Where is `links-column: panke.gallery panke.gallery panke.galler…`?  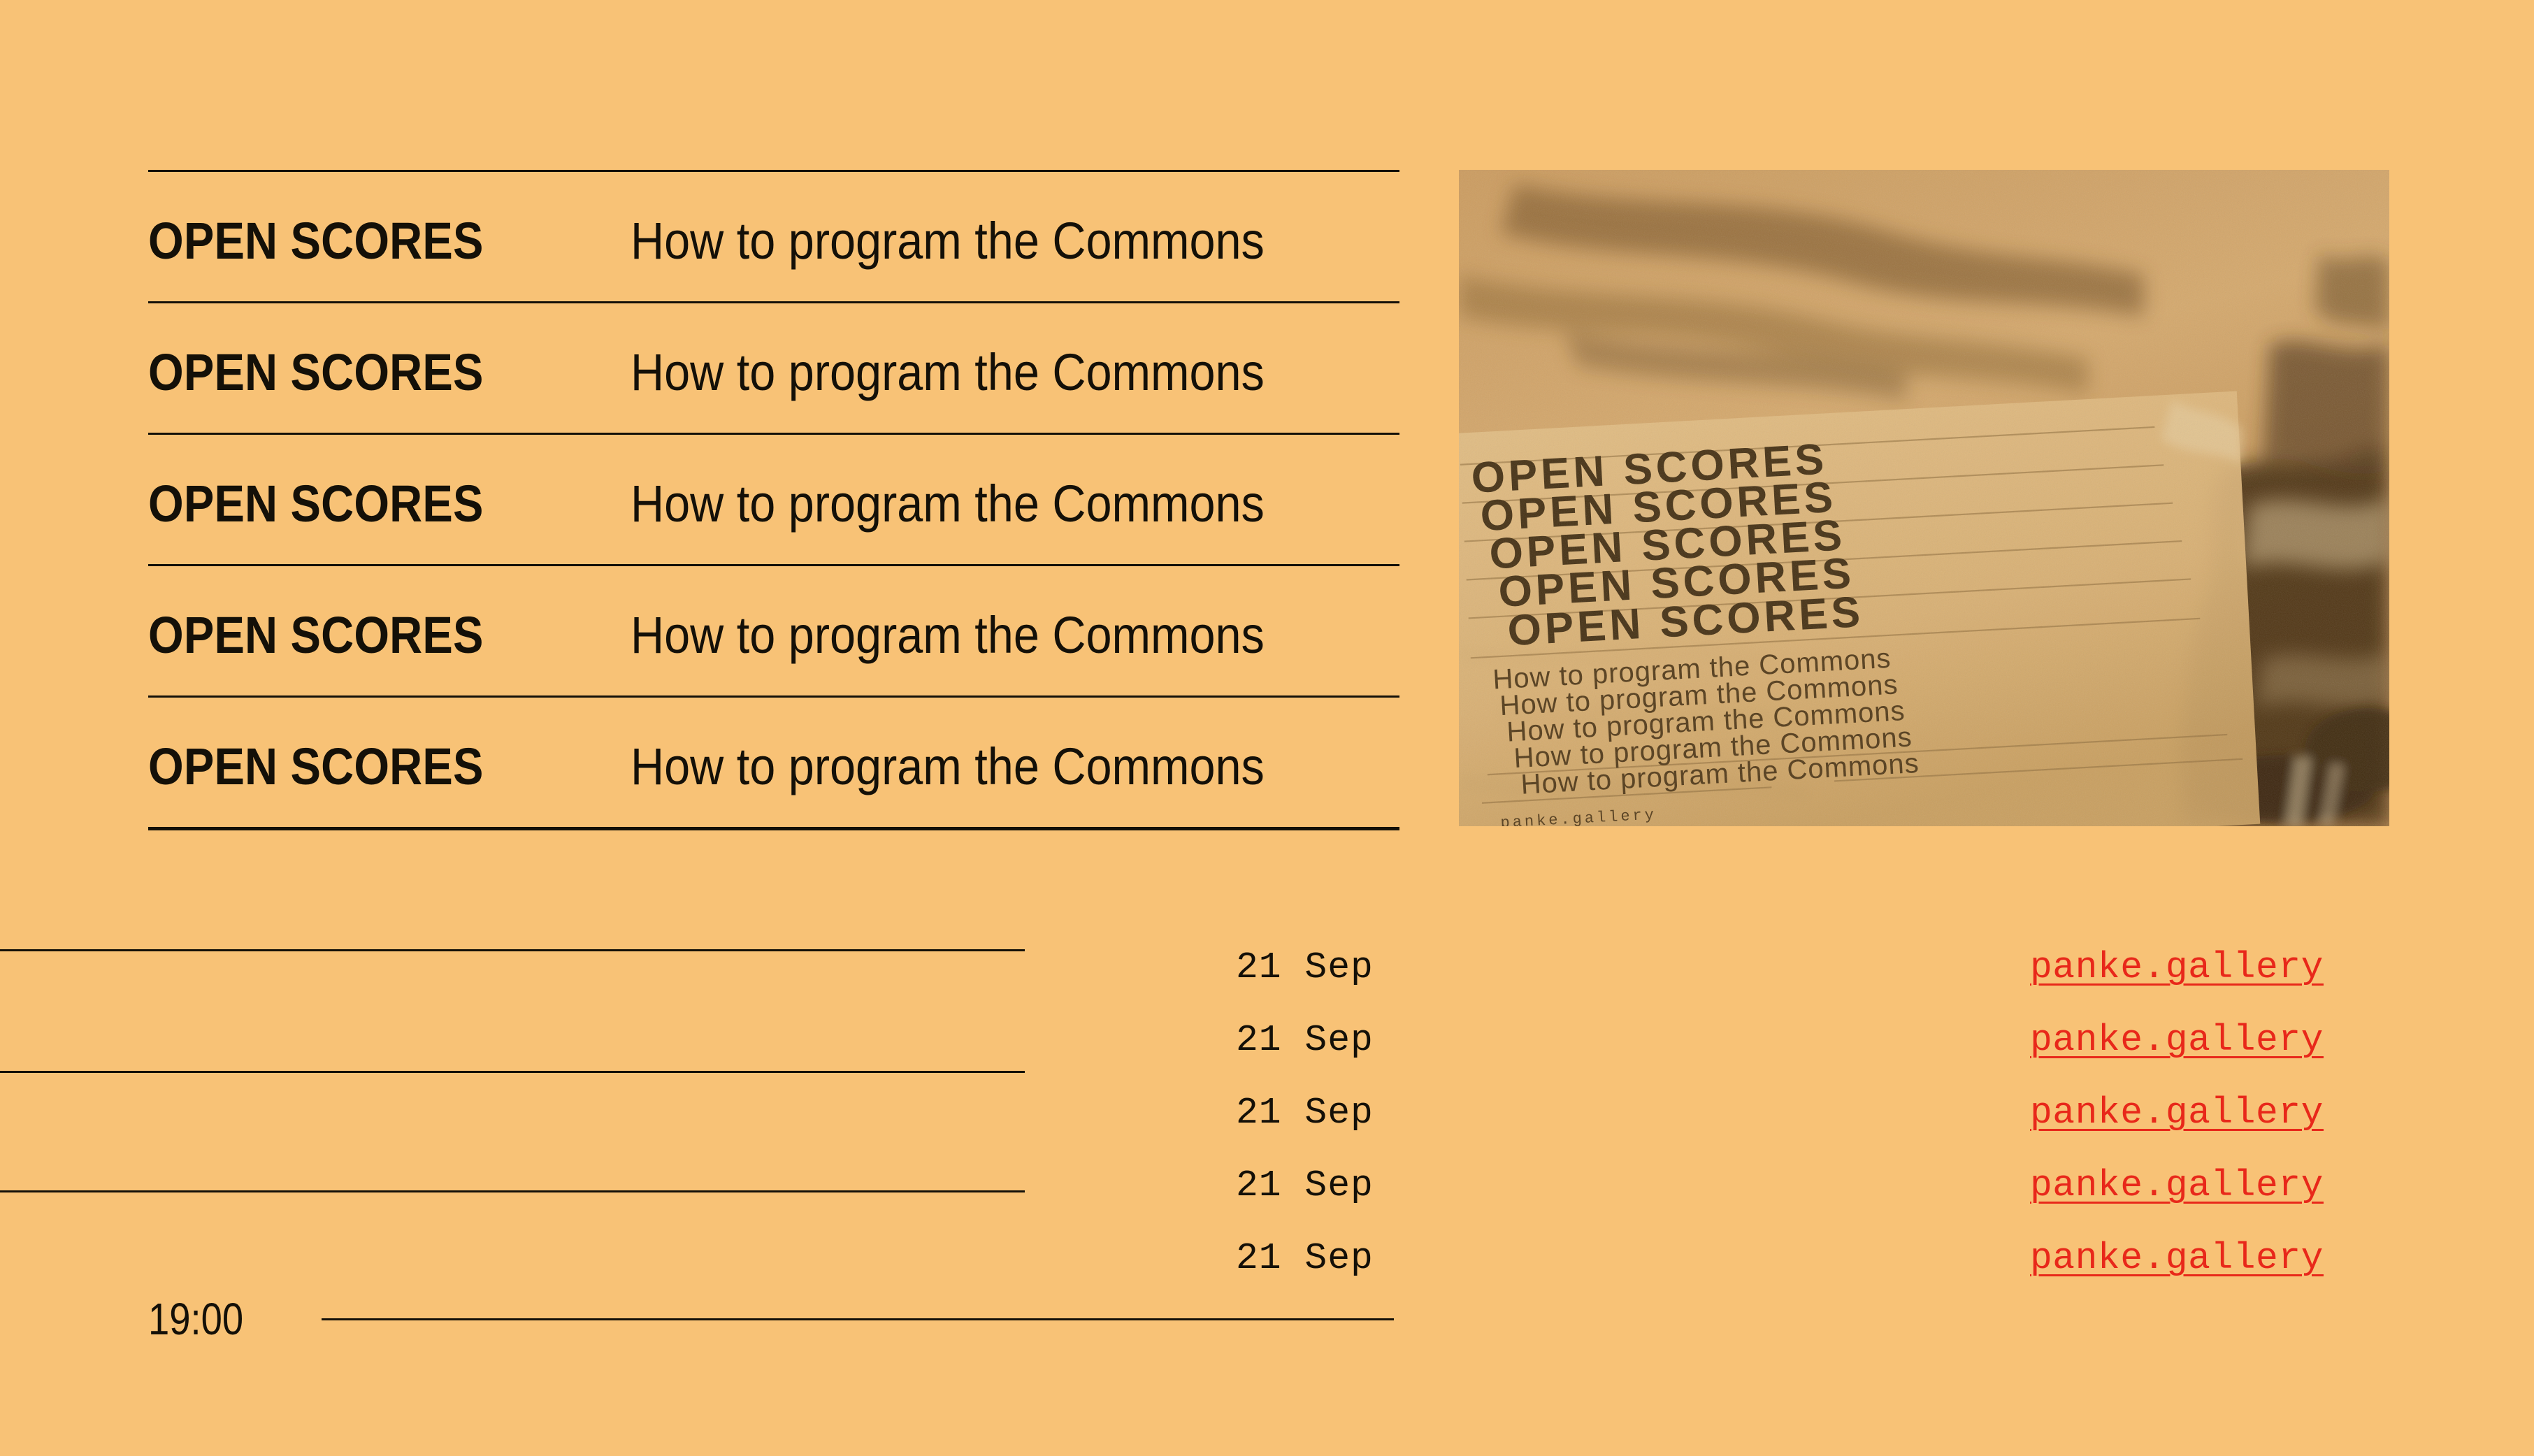 links-column: panke.gallery panke.gallery panke.galler… is located at coordinates (2246, 1113).